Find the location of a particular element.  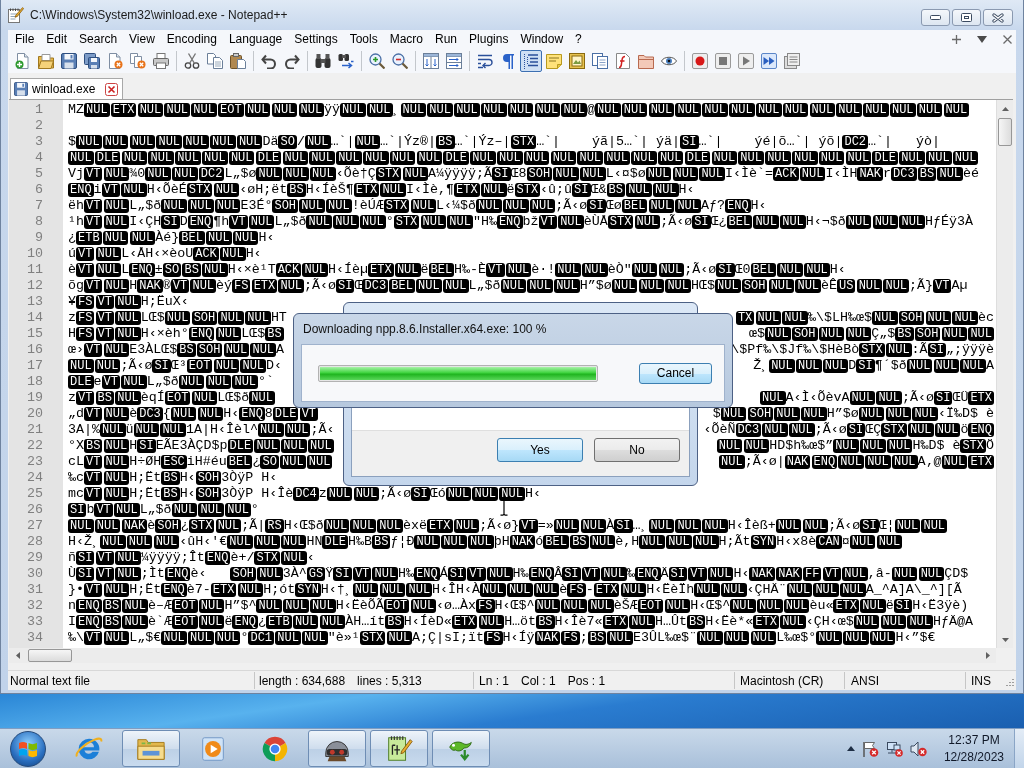

code-line: n ENQ BS NUL è–Æ EOT NUL H”$^NUL NUL NUL H‹ËèÕÃEOT NUL‹ø…Àx FS H‹Œ$^NUL NUL NUL èŠÆEOT NUL H‹Œ$^NUL NUL NUL èu«ETX NUL ë SI H‹Ë3ÿè) is located at coordinates (518, 606).